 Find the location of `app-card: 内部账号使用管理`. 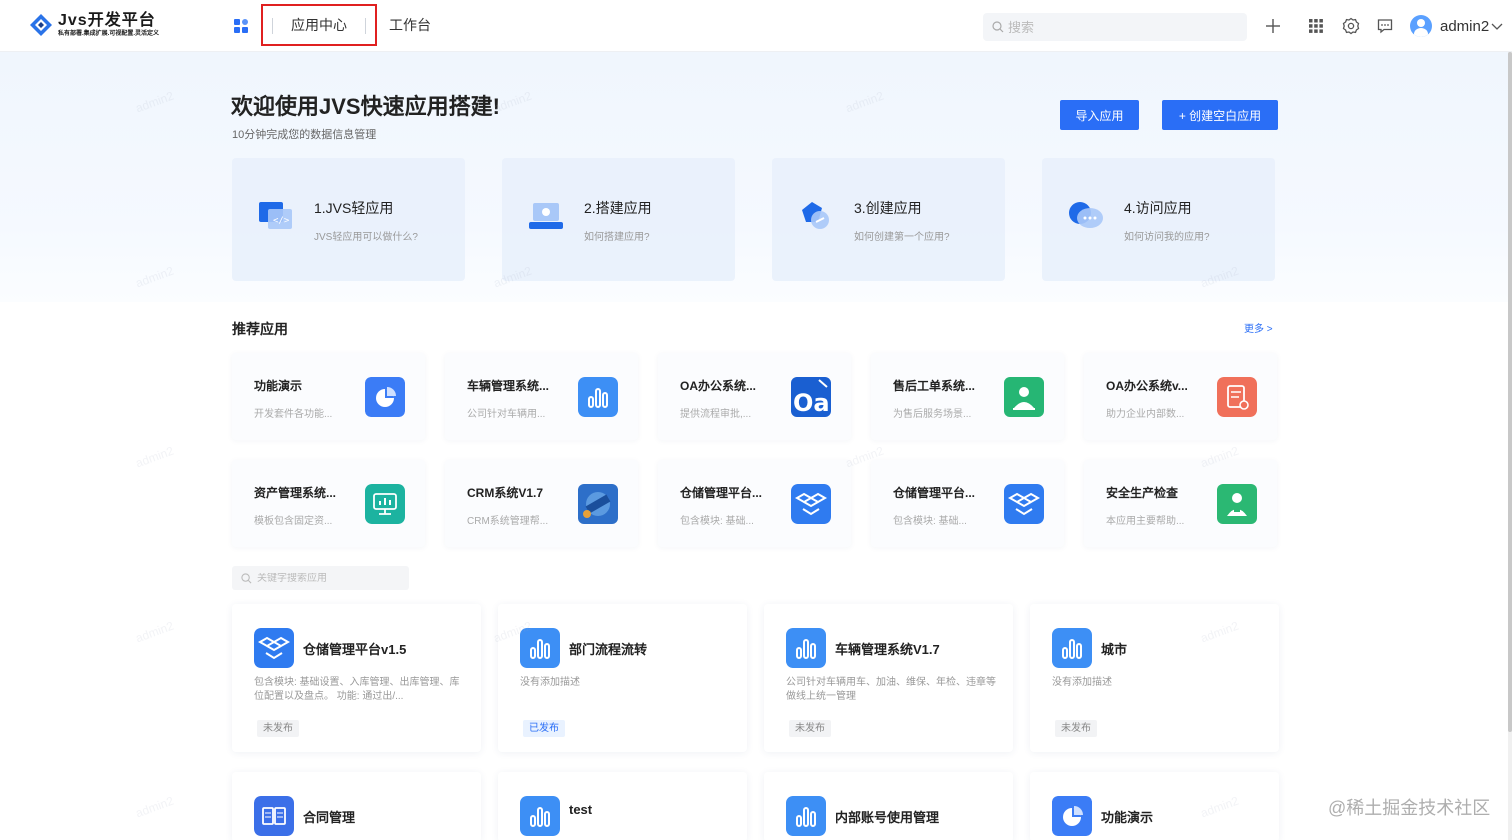

app-card: 内部账号使用管理 is located at coordinates (888, 806).